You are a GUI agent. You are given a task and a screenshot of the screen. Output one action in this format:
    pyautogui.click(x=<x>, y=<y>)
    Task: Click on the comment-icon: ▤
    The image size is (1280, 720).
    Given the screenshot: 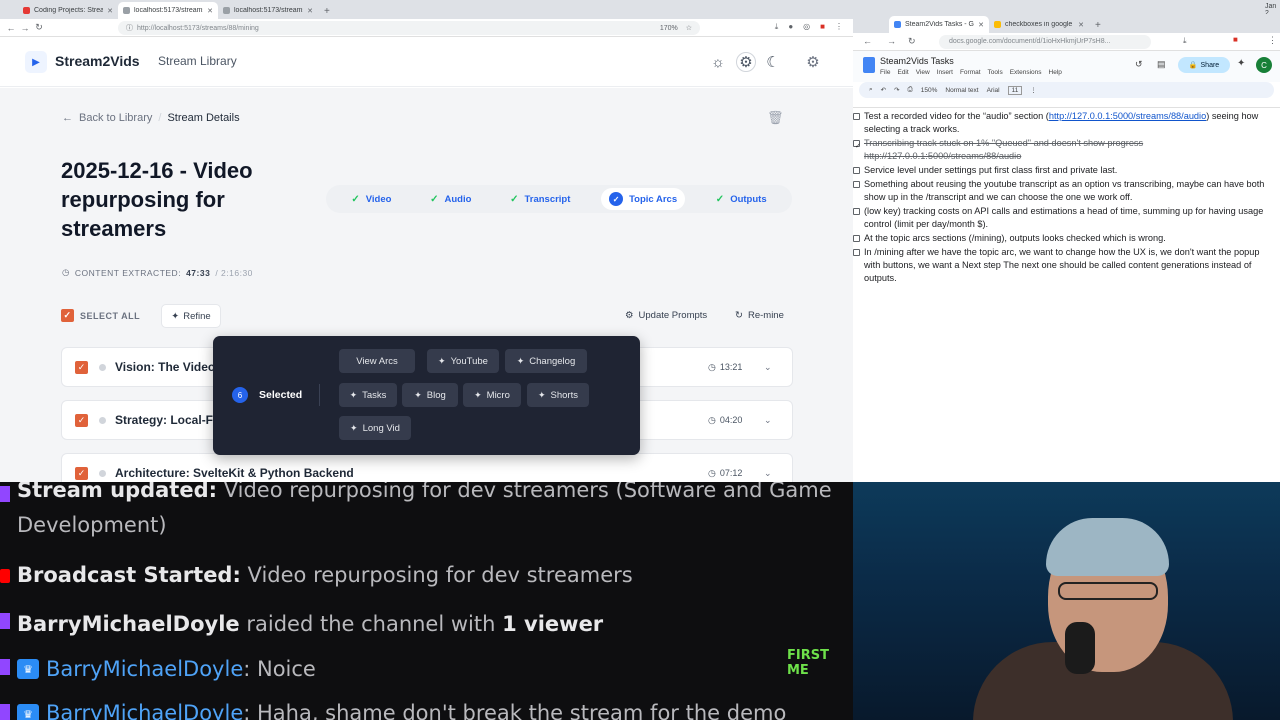 What is the action you would take?
    pyautogui.click(x=1161, y=64)
    